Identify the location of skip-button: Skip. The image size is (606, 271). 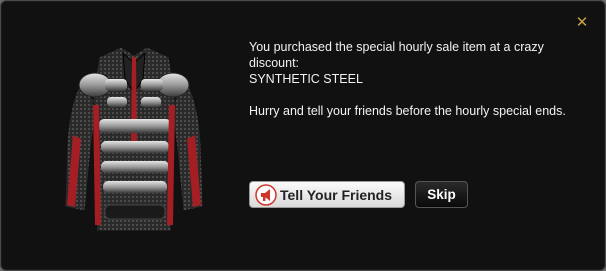
(441, 194).